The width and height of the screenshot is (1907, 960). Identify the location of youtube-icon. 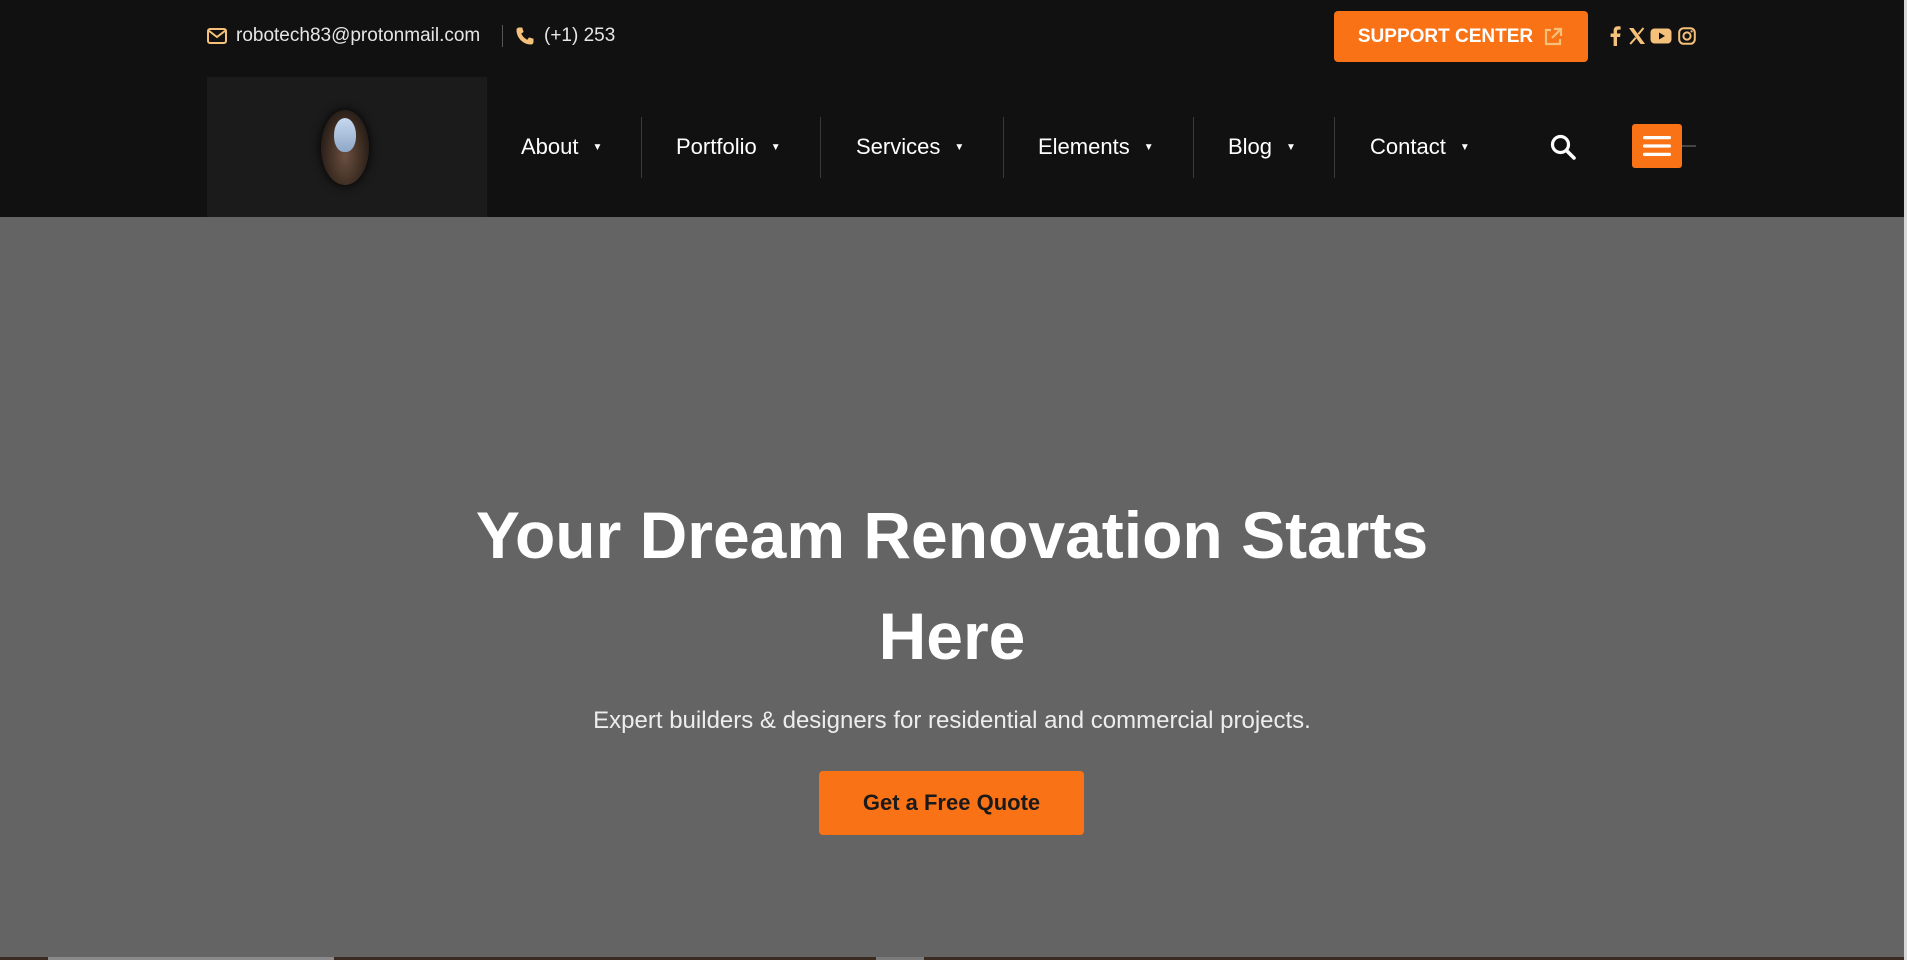
(1661, 36).